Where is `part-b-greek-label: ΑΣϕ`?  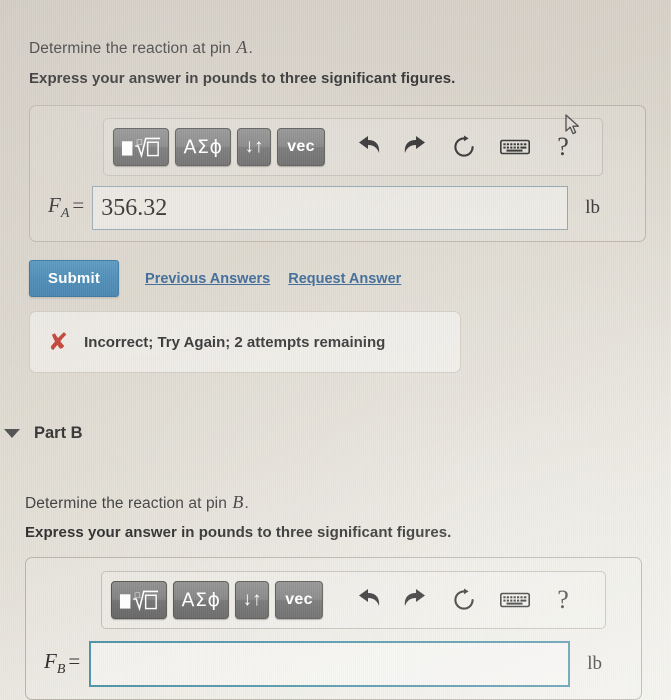
part-b-greek-label: ΑΣϕ is located at coordinates (201, 600).